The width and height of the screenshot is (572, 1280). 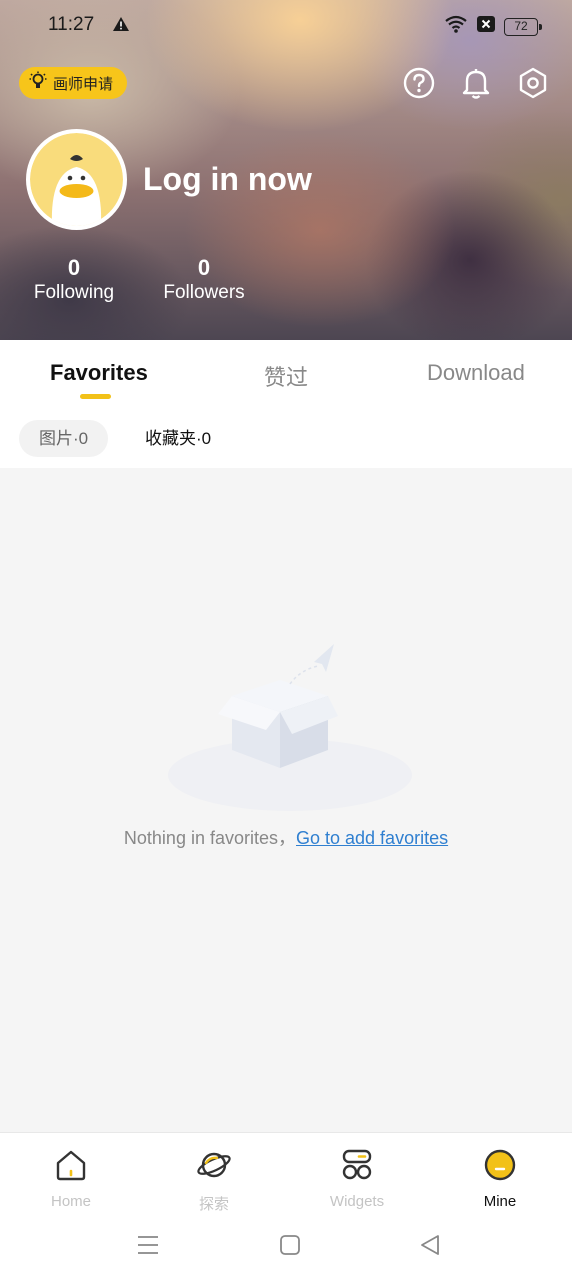 What do you see at coordinates (71, 1165) in the screenshot?
I see `home-icon` at bounding box center [71, 1165].